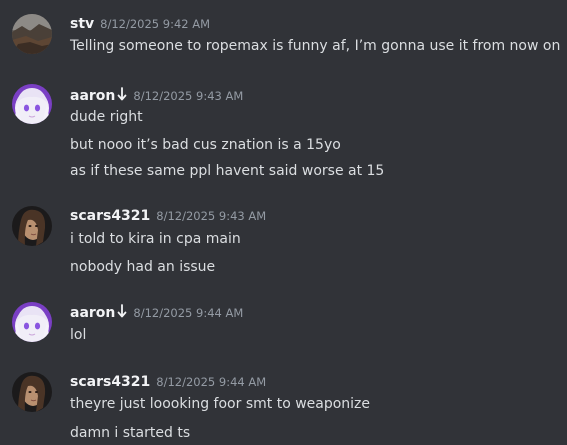  What do you see at coordinates (130, 433) in the screenshot?
I see `message-text: damn i started ts` at bounding box center [130, 433].